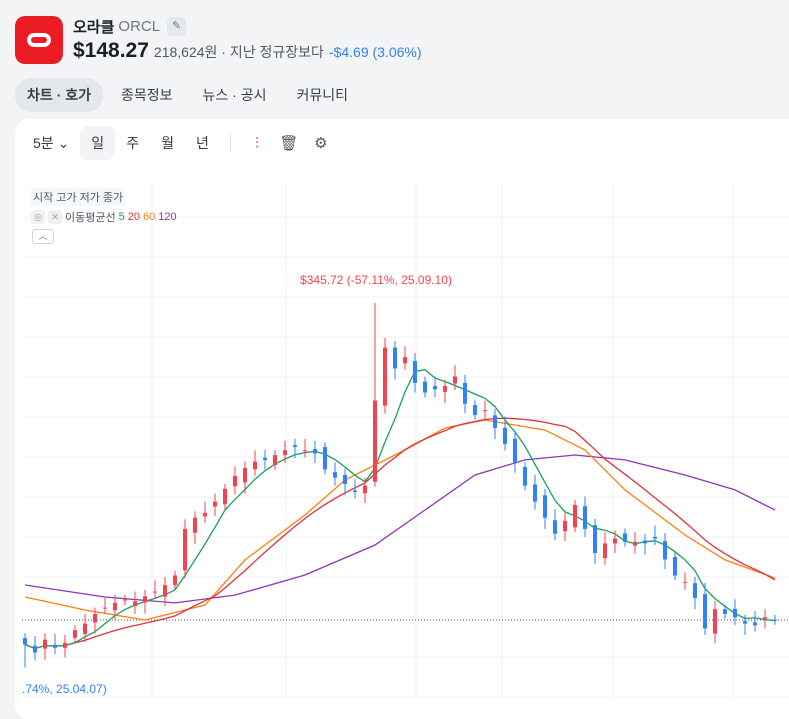 Image resolution: width=789 pixels, height=719 pixels. What do you see at coordinates (133, 217) in the screenshot?
I see `ma20-label: 20` at bounding box center [133, 217].